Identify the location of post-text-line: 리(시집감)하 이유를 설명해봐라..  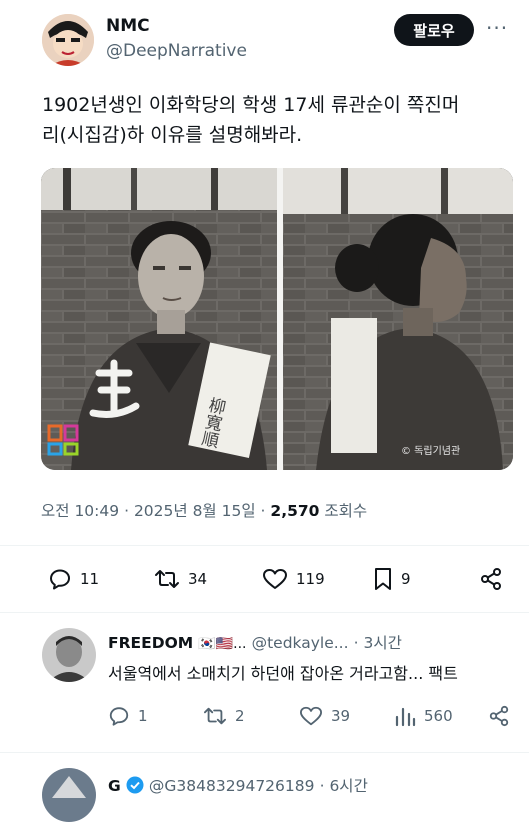
(172, 135).